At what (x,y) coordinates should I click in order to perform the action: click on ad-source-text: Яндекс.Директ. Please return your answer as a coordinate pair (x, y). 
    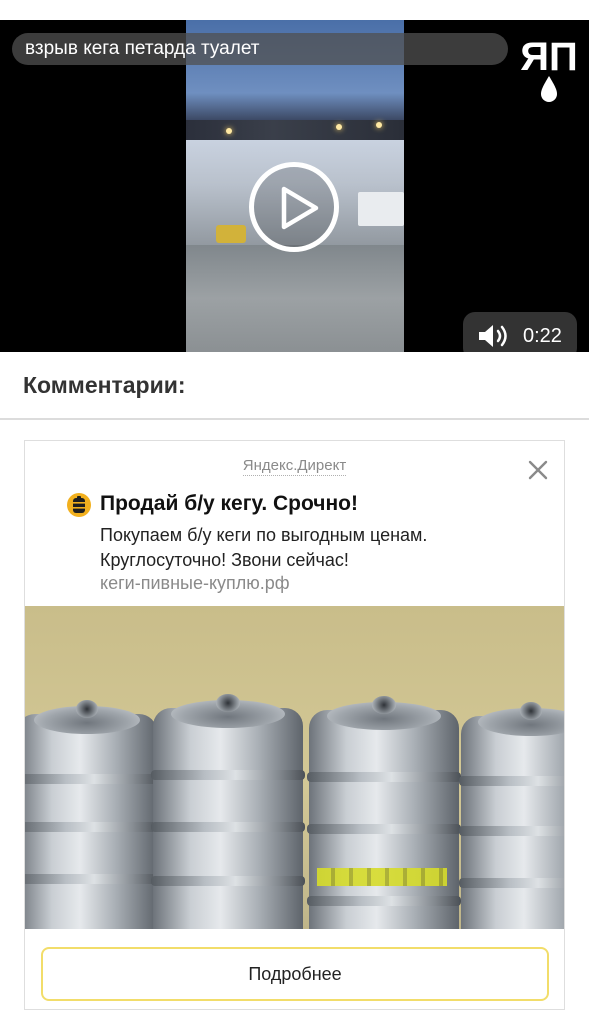
    Looking at the image, I should click on (294, 466).